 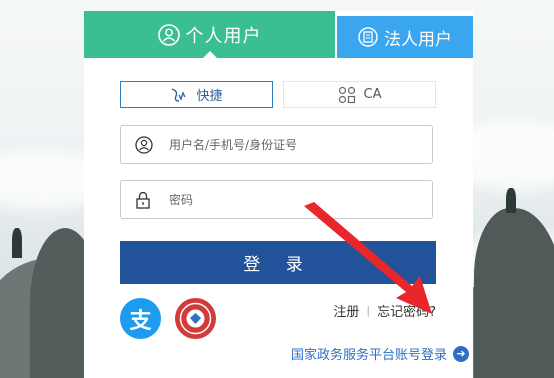 I want to click on building-icon, so click(x=368, y=37).